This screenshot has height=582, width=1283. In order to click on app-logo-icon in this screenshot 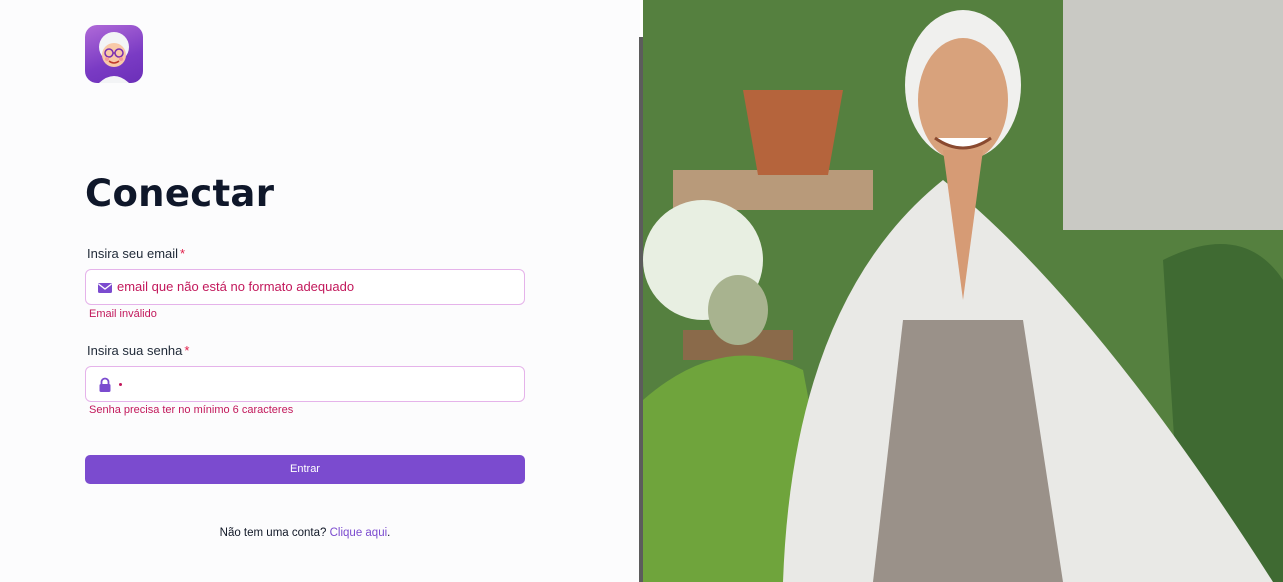, I will do `click(114, 54)`.